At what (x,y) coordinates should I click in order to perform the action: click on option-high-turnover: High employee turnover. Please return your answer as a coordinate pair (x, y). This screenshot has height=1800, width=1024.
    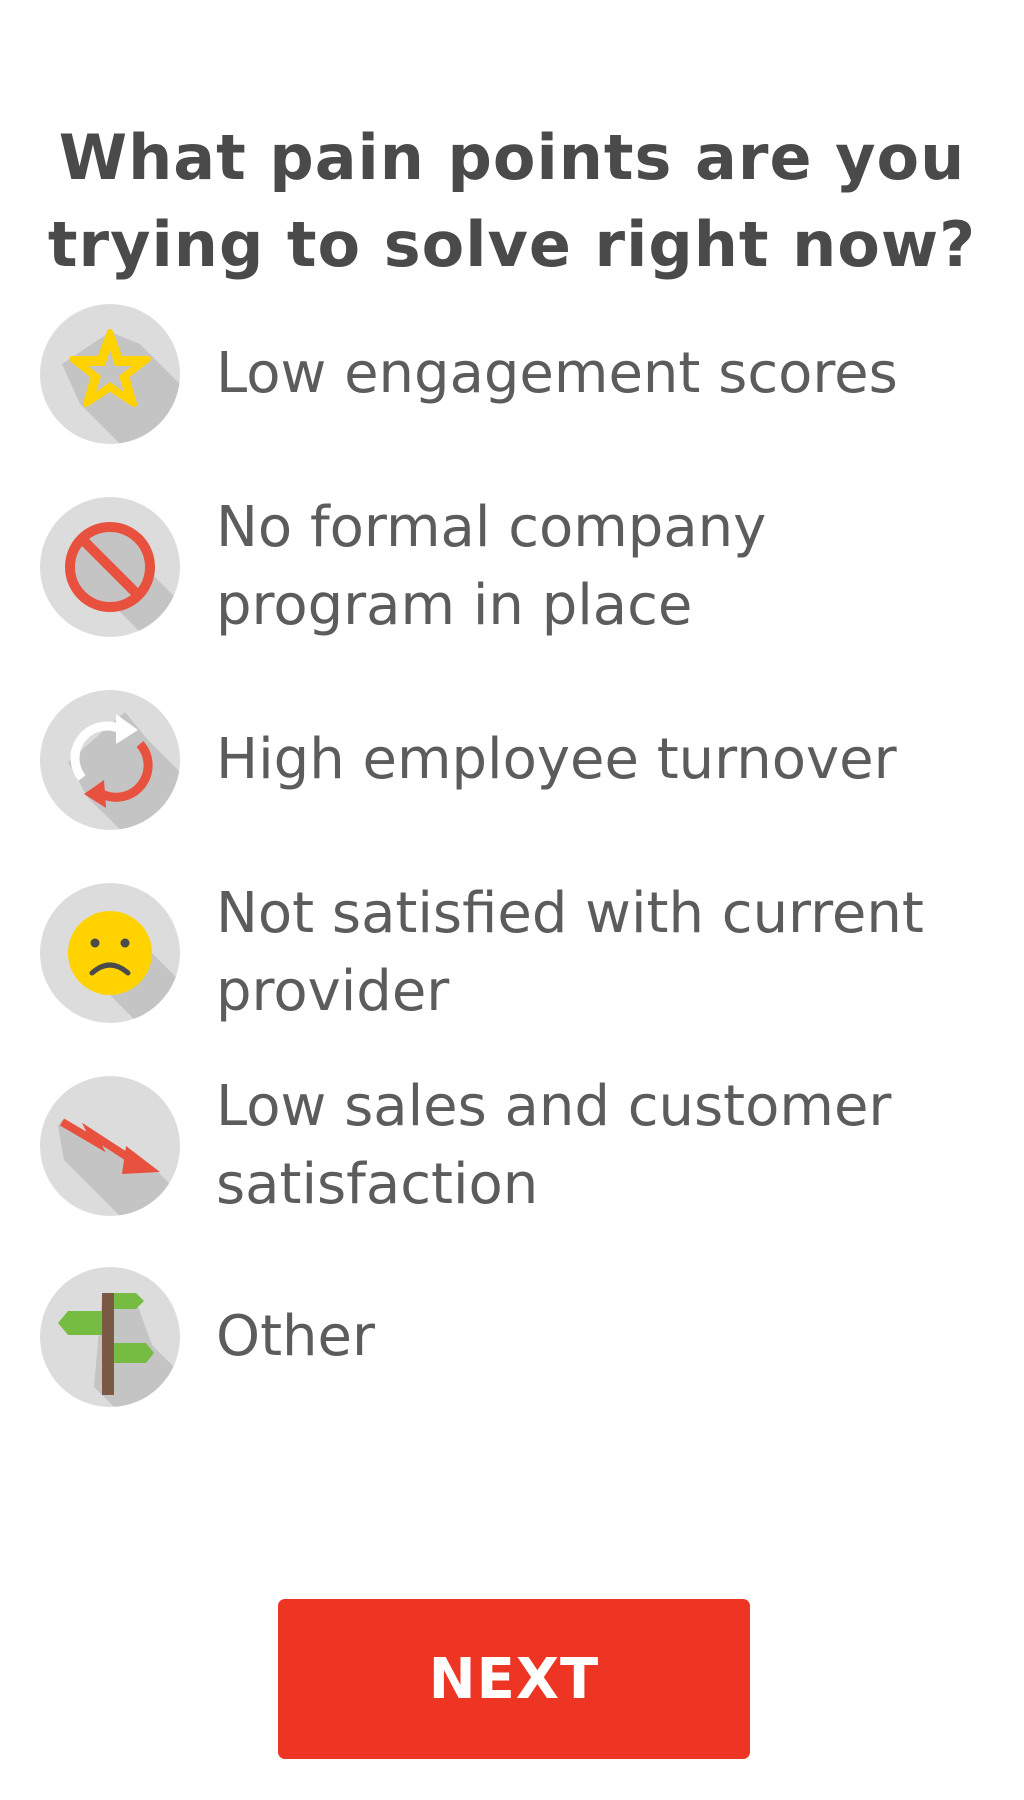
    Looking at the image, I should click on (510, 760).